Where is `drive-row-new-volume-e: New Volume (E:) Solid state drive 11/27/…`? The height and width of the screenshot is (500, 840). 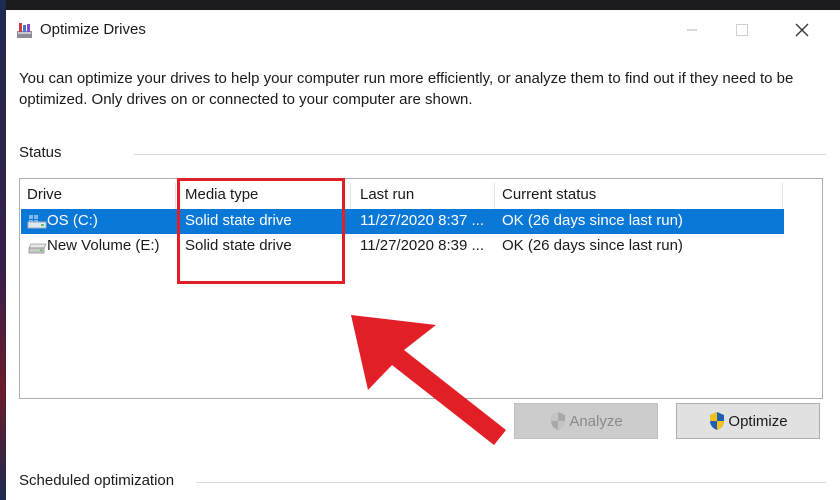 drive-row-new-volume-e: New Volume (E:) Solid state drive 11/27/… is located at coordinates (402, 246).